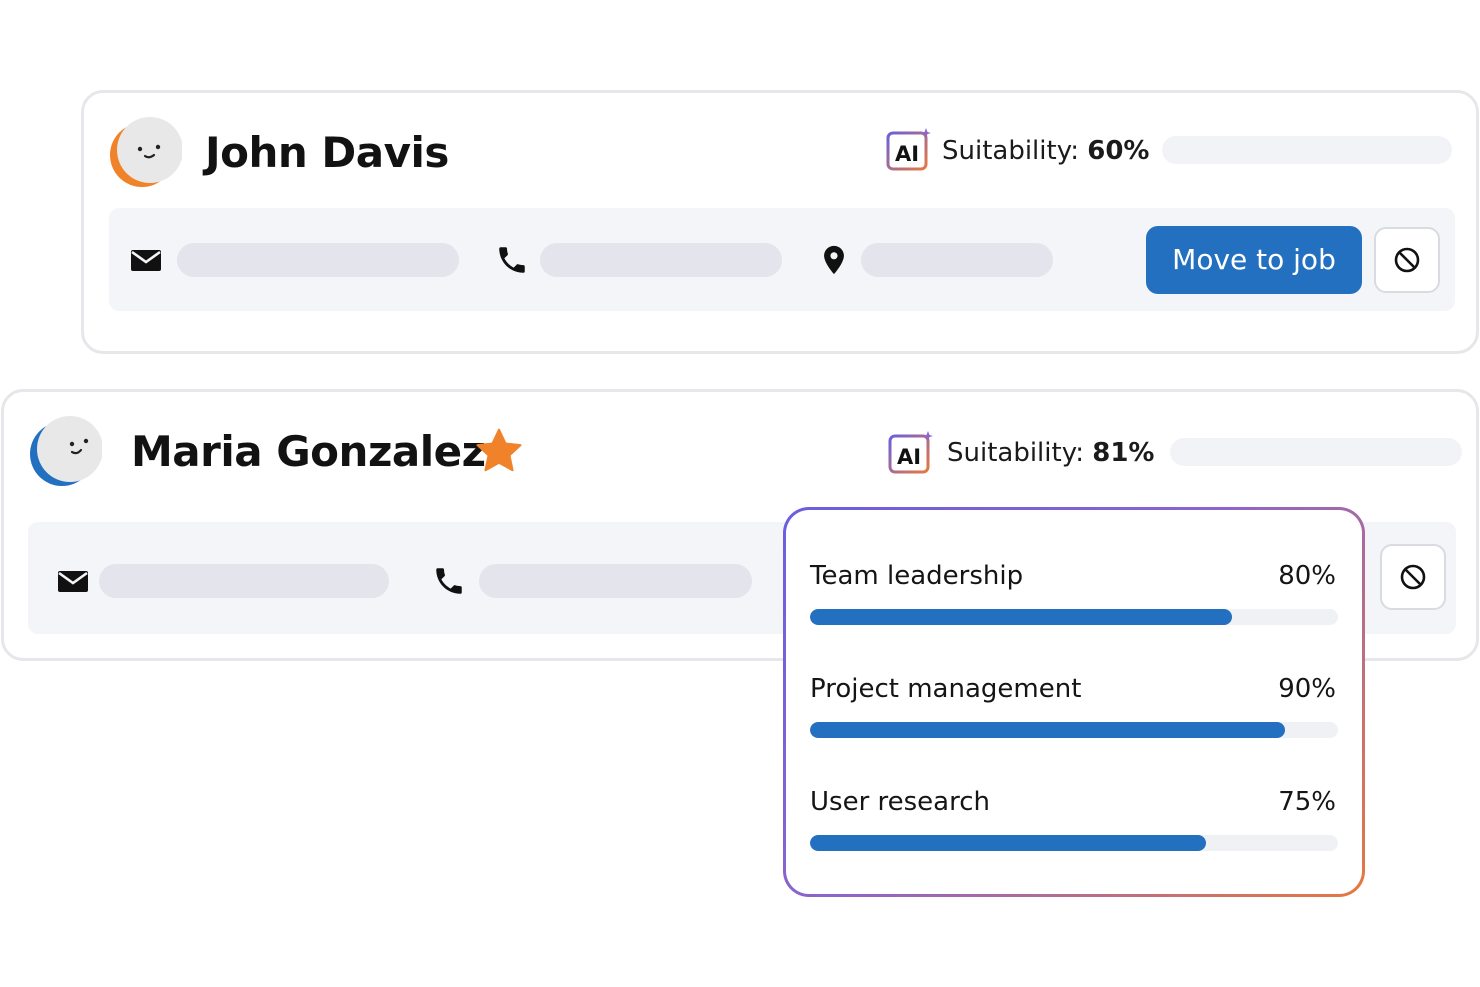 The width and height of the screenshot is (1480, 987). What do you see at coordinates (1307, 689) in the screenshot?
I see `skill-percent: 90%` at bounding box center [1307, 689].